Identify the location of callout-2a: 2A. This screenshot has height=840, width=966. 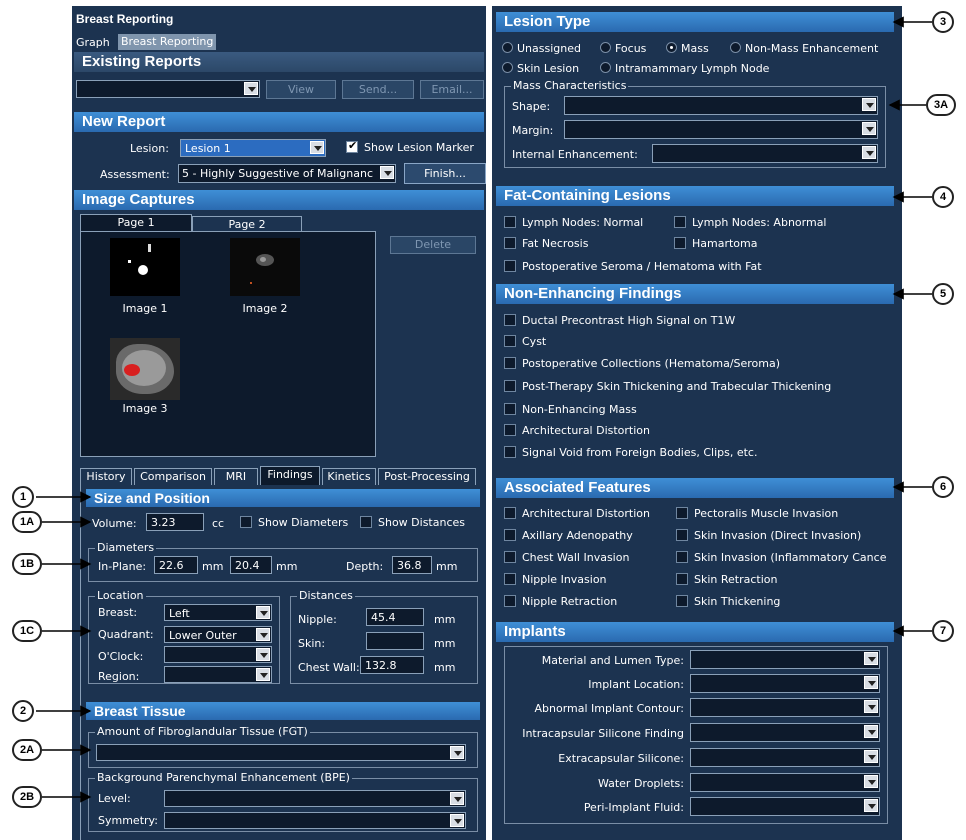
(27, 750).